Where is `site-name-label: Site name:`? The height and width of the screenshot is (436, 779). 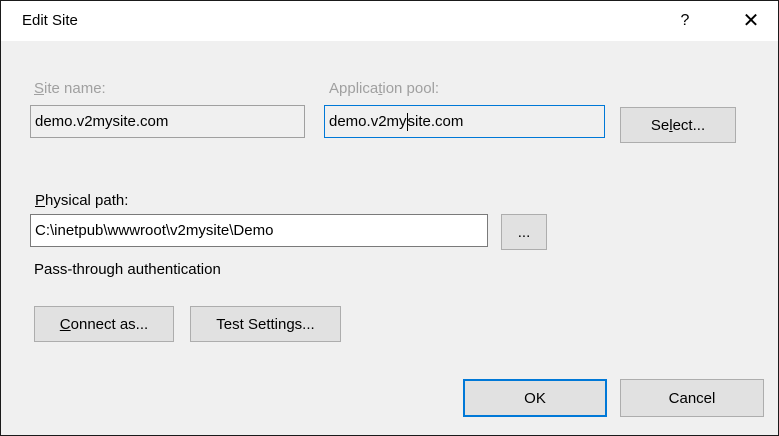 site-name-label: Site name: is located at coordinates (70, 88).